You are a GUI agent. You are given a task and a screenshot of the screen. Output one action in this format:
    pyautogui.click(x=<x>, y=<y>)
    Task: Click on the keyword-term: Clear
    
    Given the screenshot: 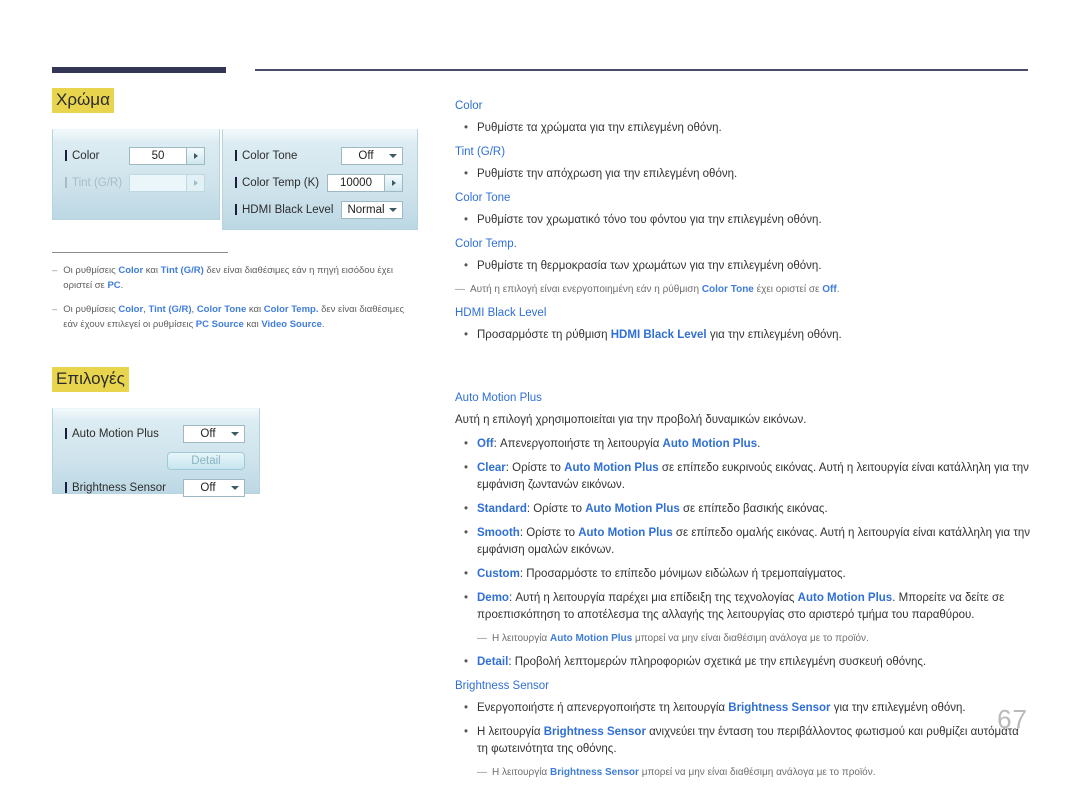 What is the action you would take?
    pyautogui.click(x=491, y=468)
    